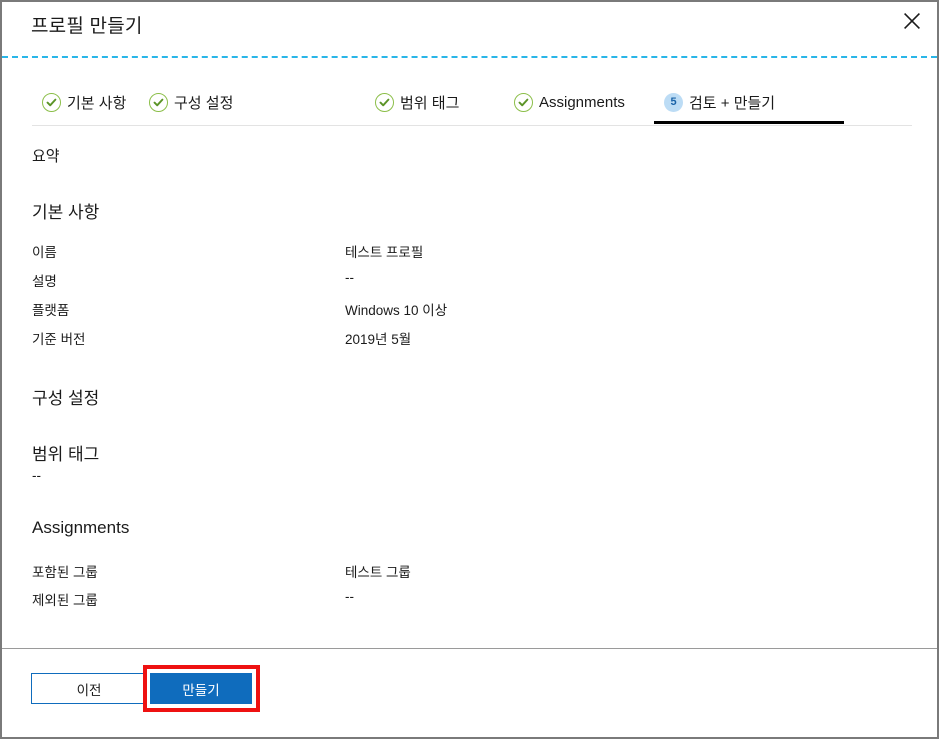 The image size is (939, 739). I want to click on summary-row-key: 설명, so click(44, 281).